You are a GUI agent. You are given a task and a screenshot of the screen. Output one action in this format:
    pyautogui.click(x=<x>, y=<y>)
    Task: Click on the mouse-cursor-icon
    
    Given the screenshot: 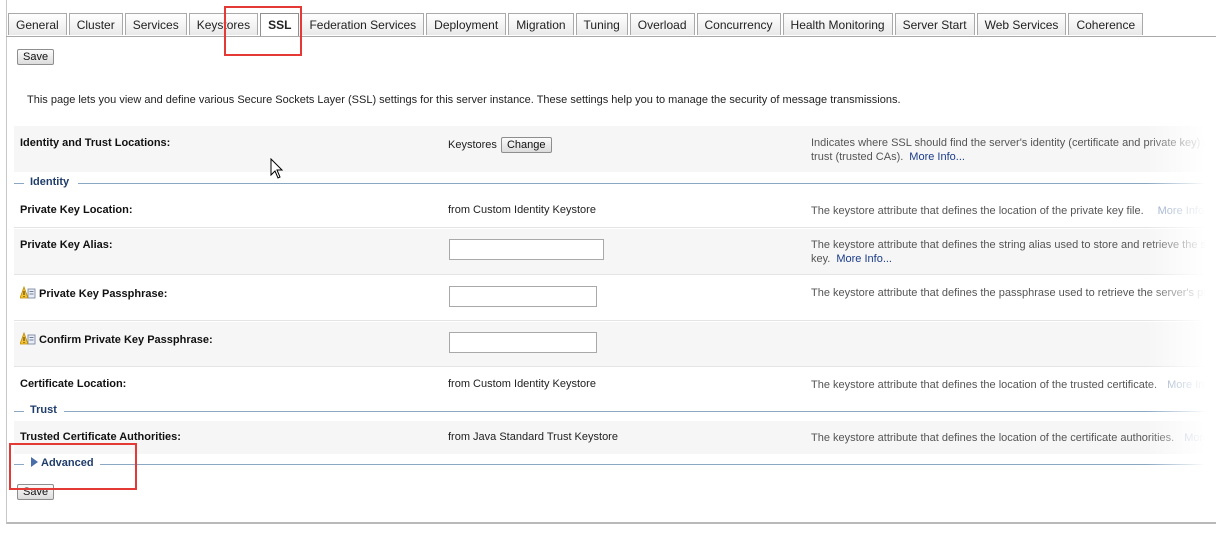 What is the action you would take?
    pyautogui.click(x=277, y=170)
    